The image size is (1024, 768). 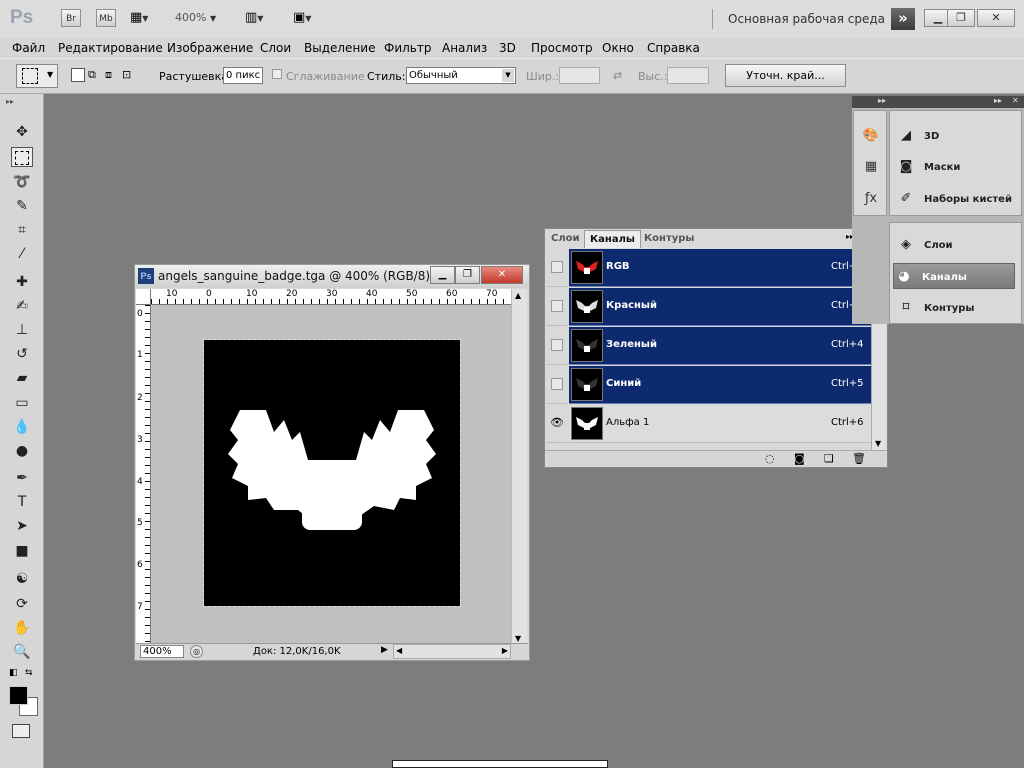 What do you see at coordinates (464, 48) in the screenshot?
I see `menu-analysis: Анализ` at bounding box center [464, 48].